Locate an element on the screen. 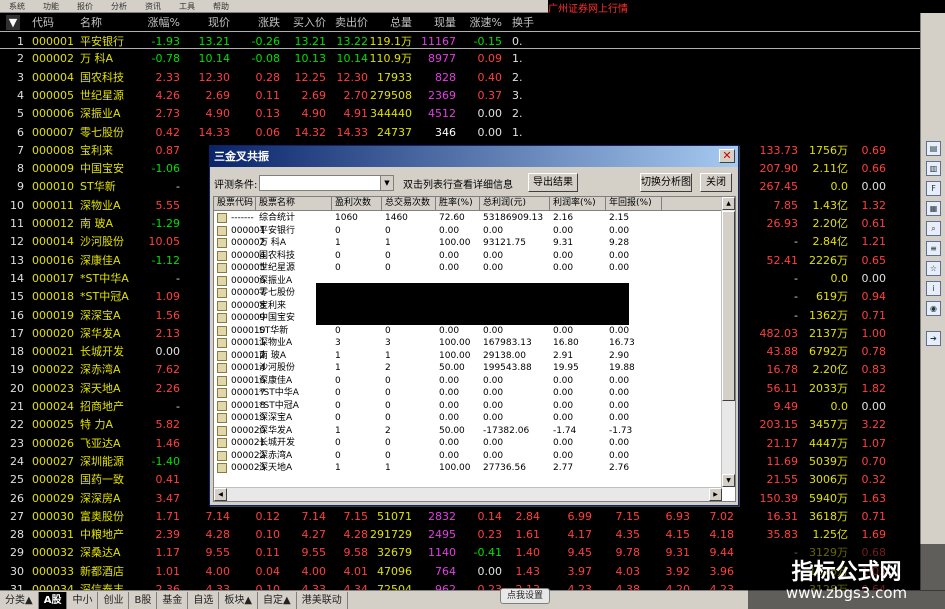 Image resolution: width=945 pixels, height=609 pixels. list-header-cell: 股票名称 is located at coordinates (294, 203).